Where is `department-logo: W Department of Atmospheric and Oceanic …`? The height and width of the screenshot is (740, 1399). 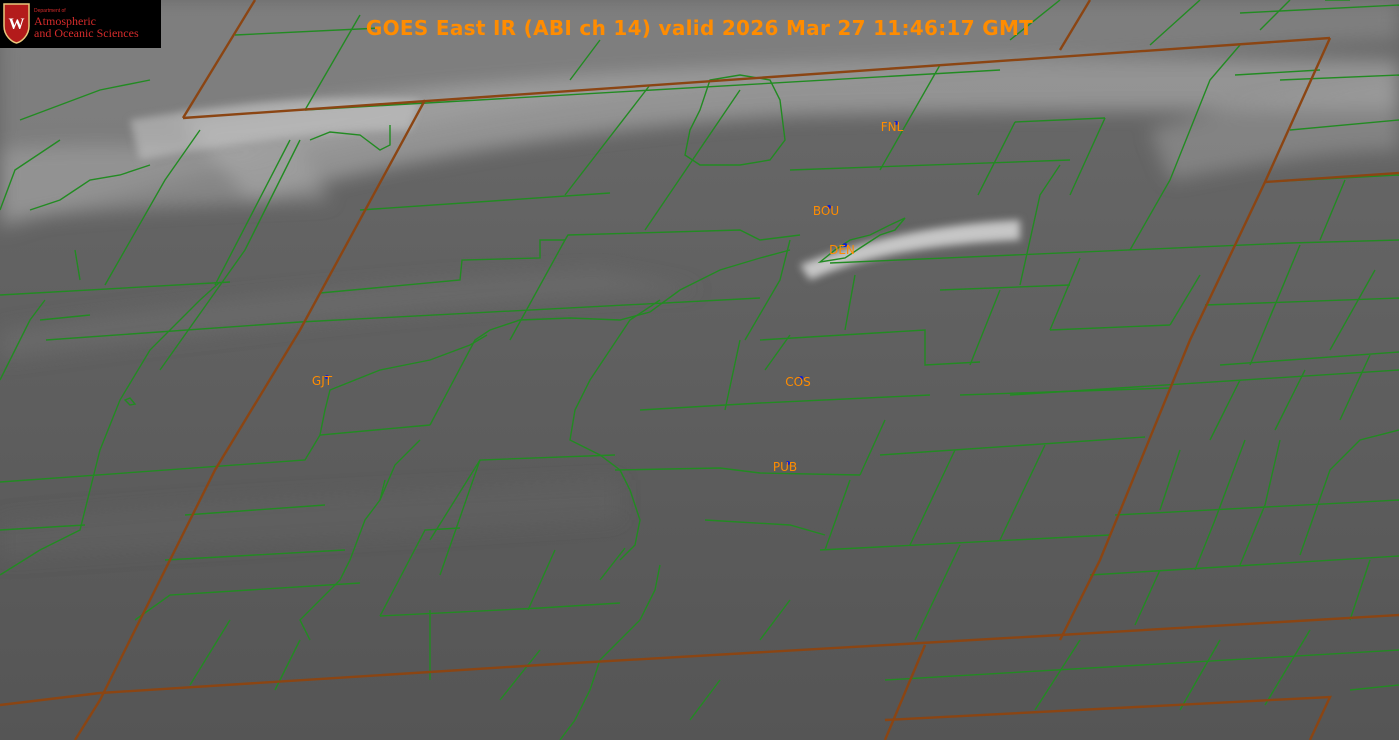 department-logo: W Department of Atmospheric and Oceanic … is located at coordinates (80, 24).